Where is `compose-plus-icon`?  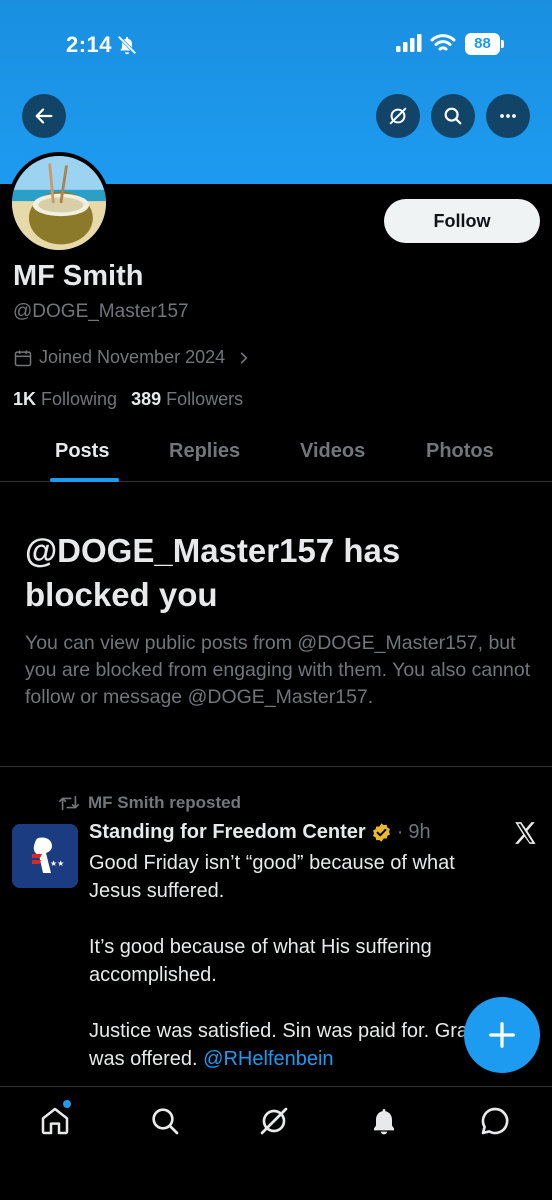
compose-plus-icon is located at coordinates (502, 1035).